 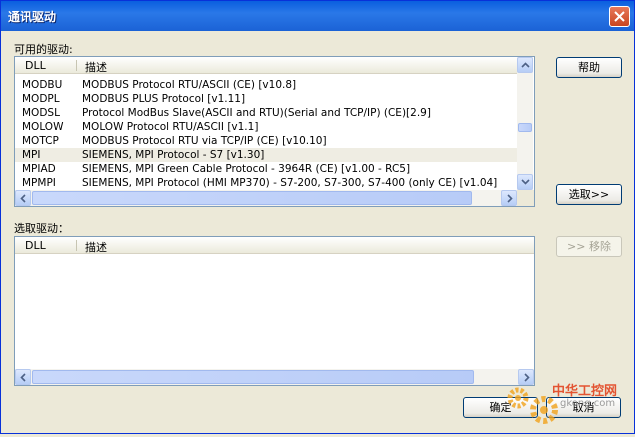 What do you see at coordinates (41, 99) in the screenshot?
I see `row-dll: MODPL` at bounding box center [41, 99].